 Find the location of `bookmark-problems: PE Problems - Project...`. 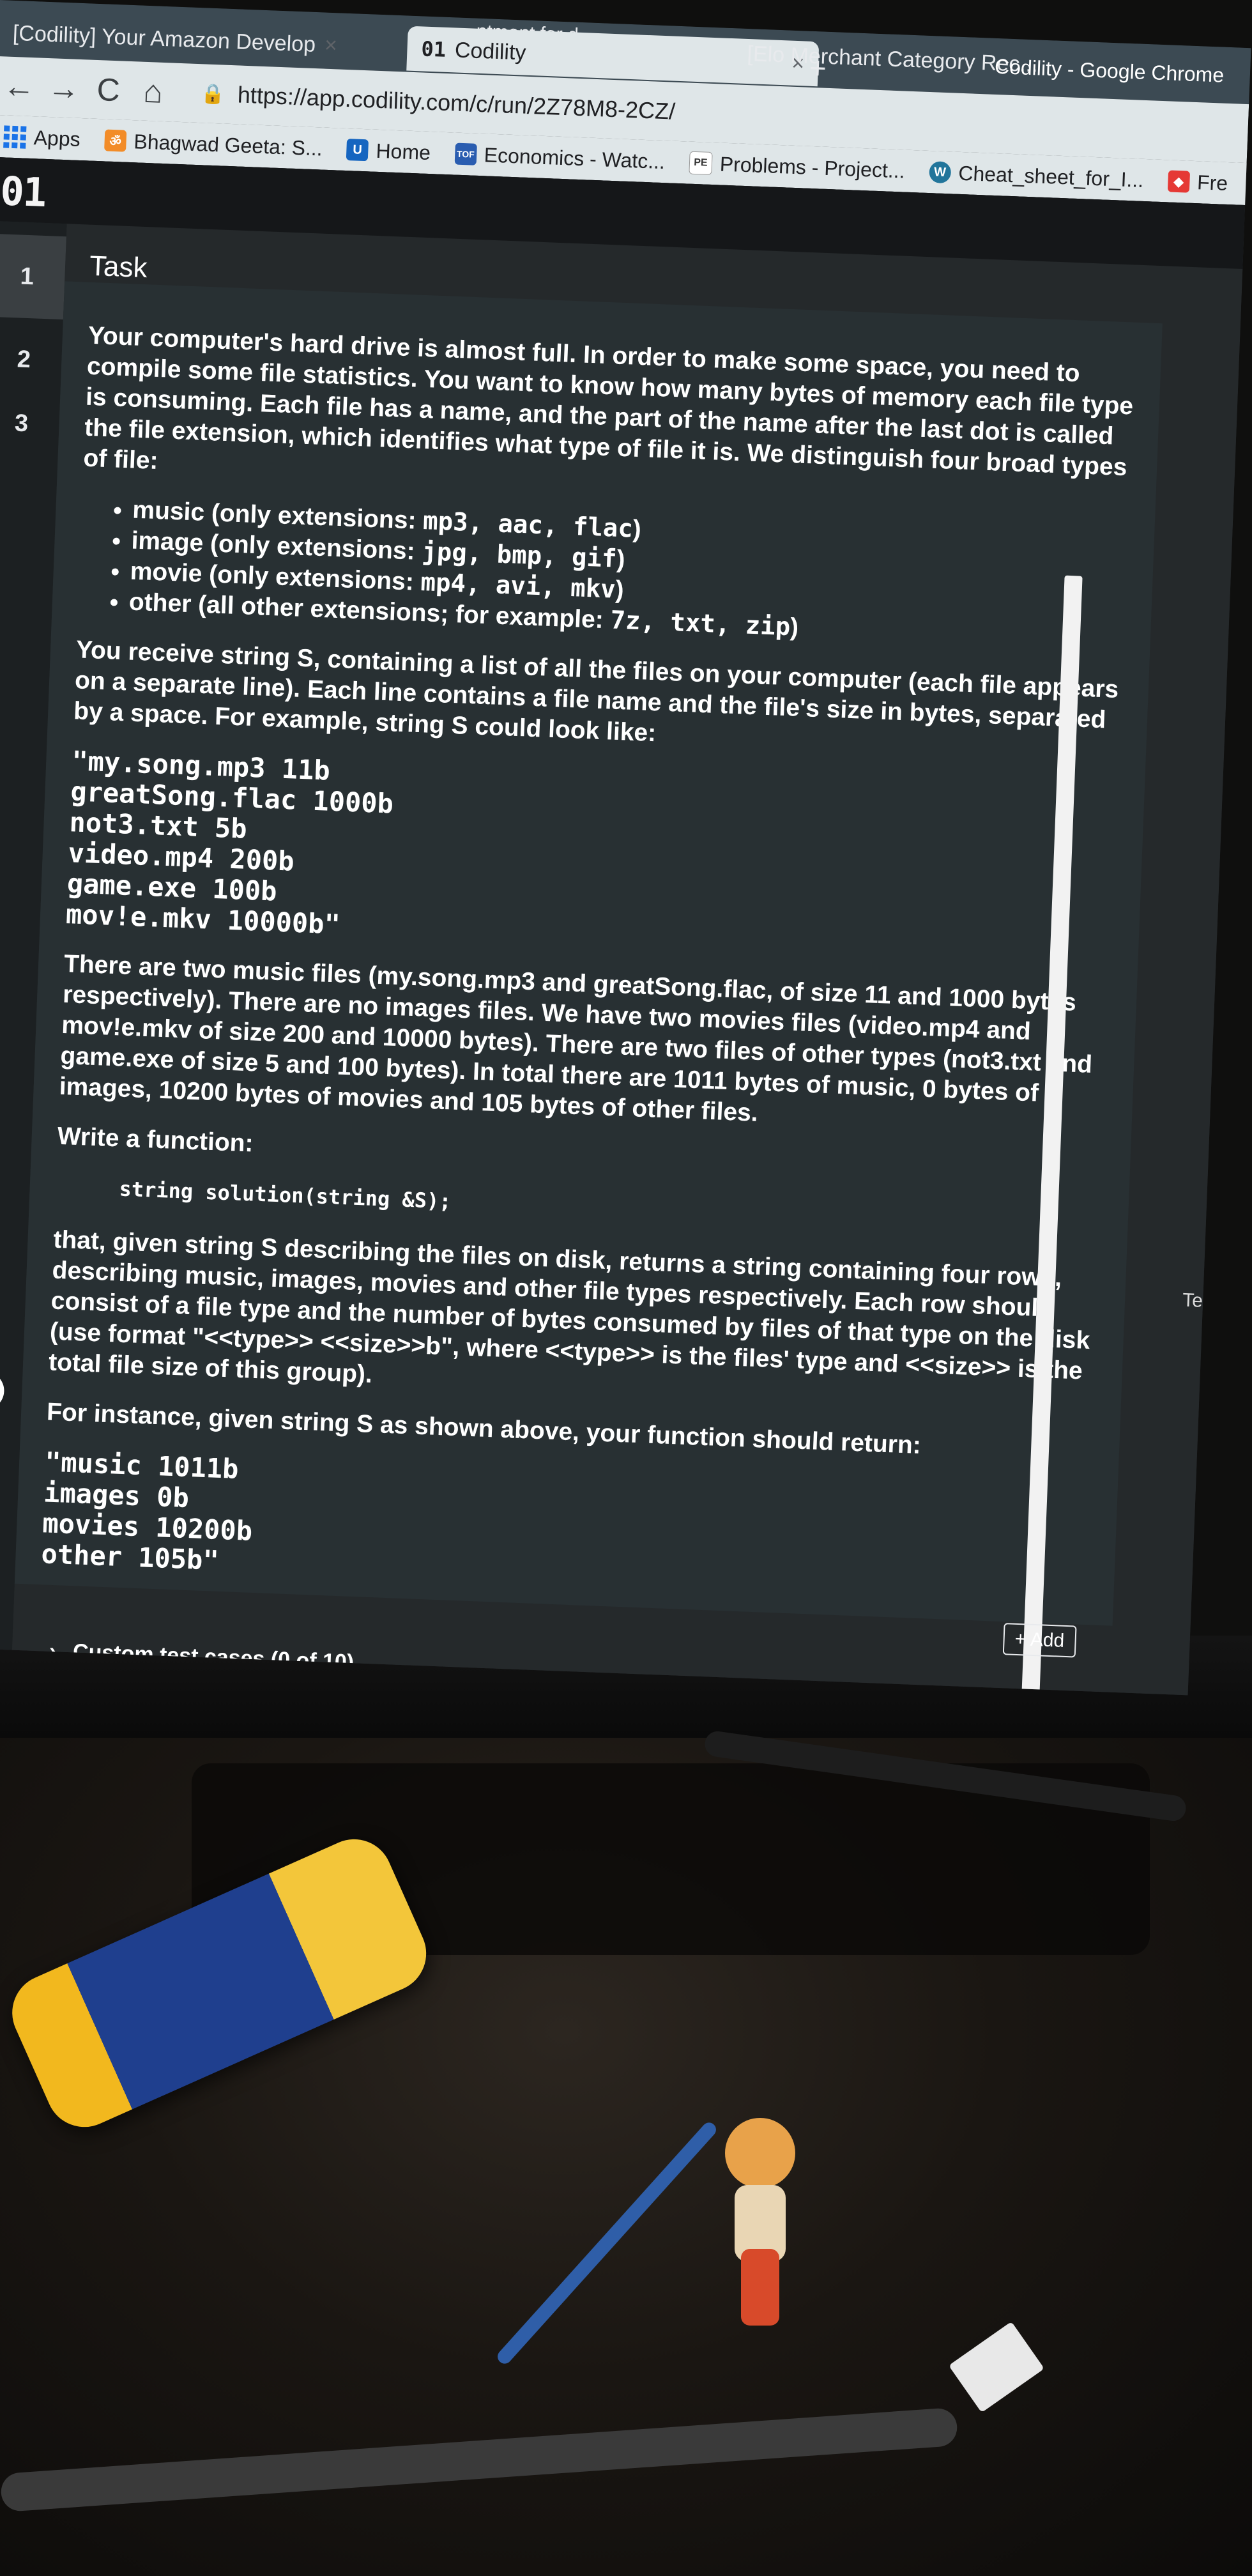

bookmark-problems: PE Problems - Project... is located at coordinates (797, 167).